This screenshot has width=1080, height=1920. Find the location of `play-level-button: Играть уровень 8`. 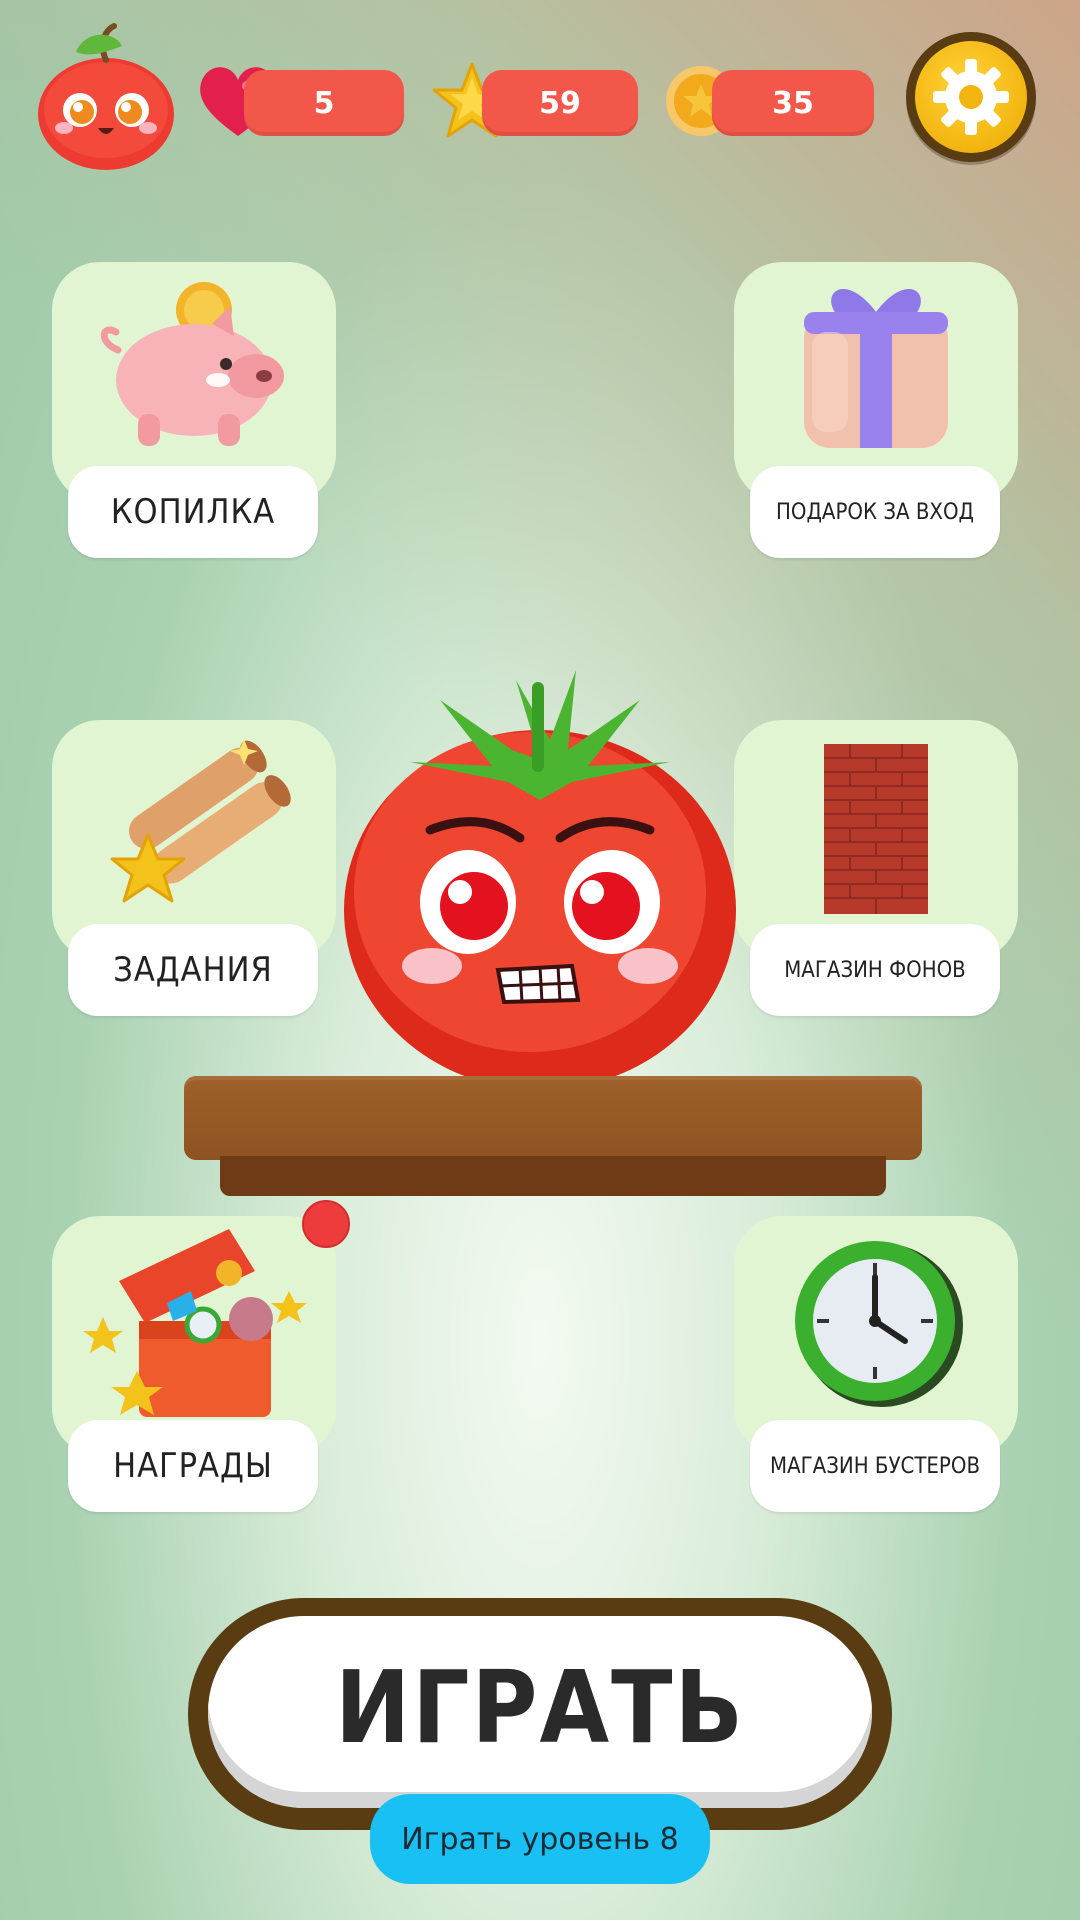

play-level-button: Играть уровень 8 is located at coordinates (540, 1839).